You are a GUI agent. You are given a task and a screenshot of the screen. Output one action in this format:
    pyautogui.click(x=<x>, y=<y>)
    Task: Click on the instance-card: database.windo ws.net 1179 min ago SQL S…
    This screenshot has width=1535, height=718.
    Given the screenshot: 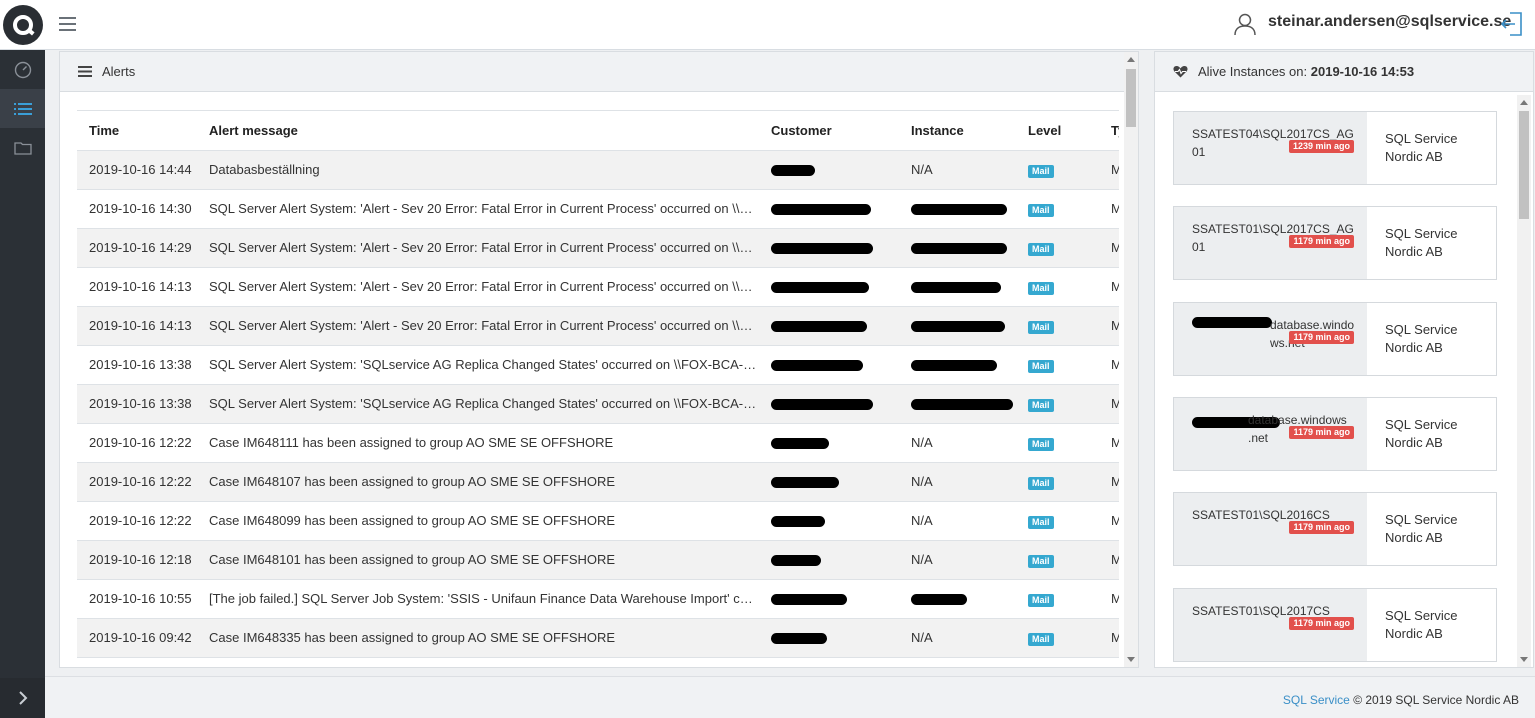 What is the action you would take?
    pyautogui.click(x=1335, y=339)
    